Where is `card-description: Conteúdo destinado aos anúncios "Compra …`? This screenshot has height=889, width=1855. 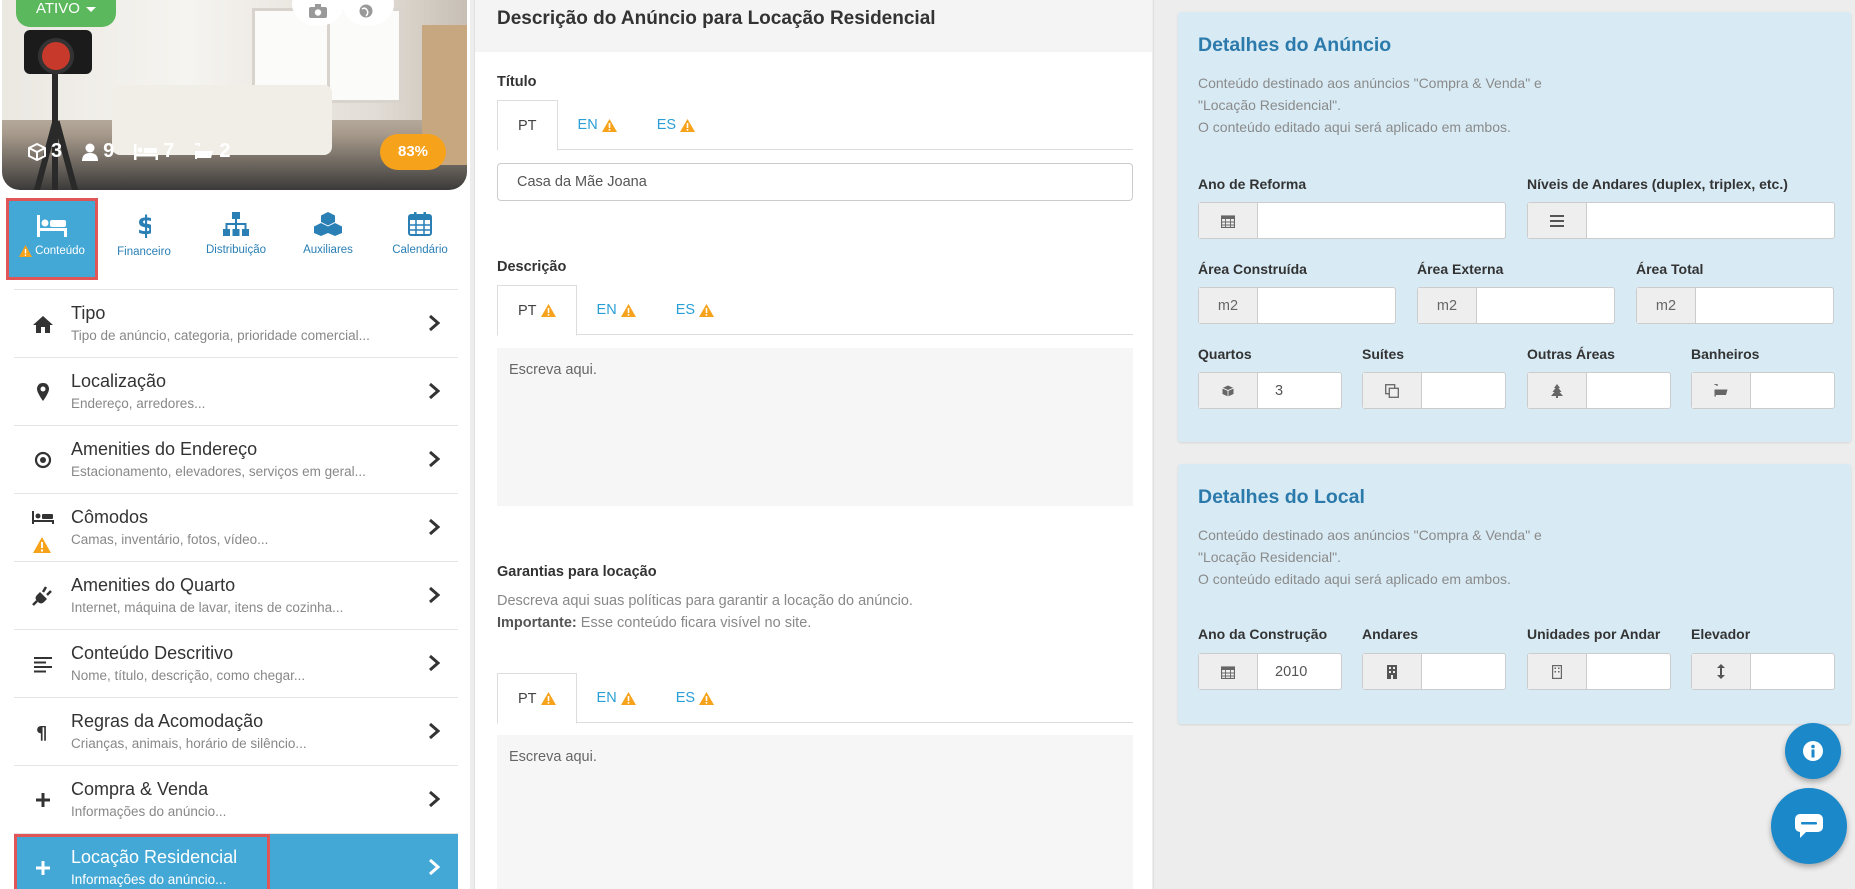
card-description: Conteúdo destinado aos anúncios "Compra … is located at coordinates (1408, 105).